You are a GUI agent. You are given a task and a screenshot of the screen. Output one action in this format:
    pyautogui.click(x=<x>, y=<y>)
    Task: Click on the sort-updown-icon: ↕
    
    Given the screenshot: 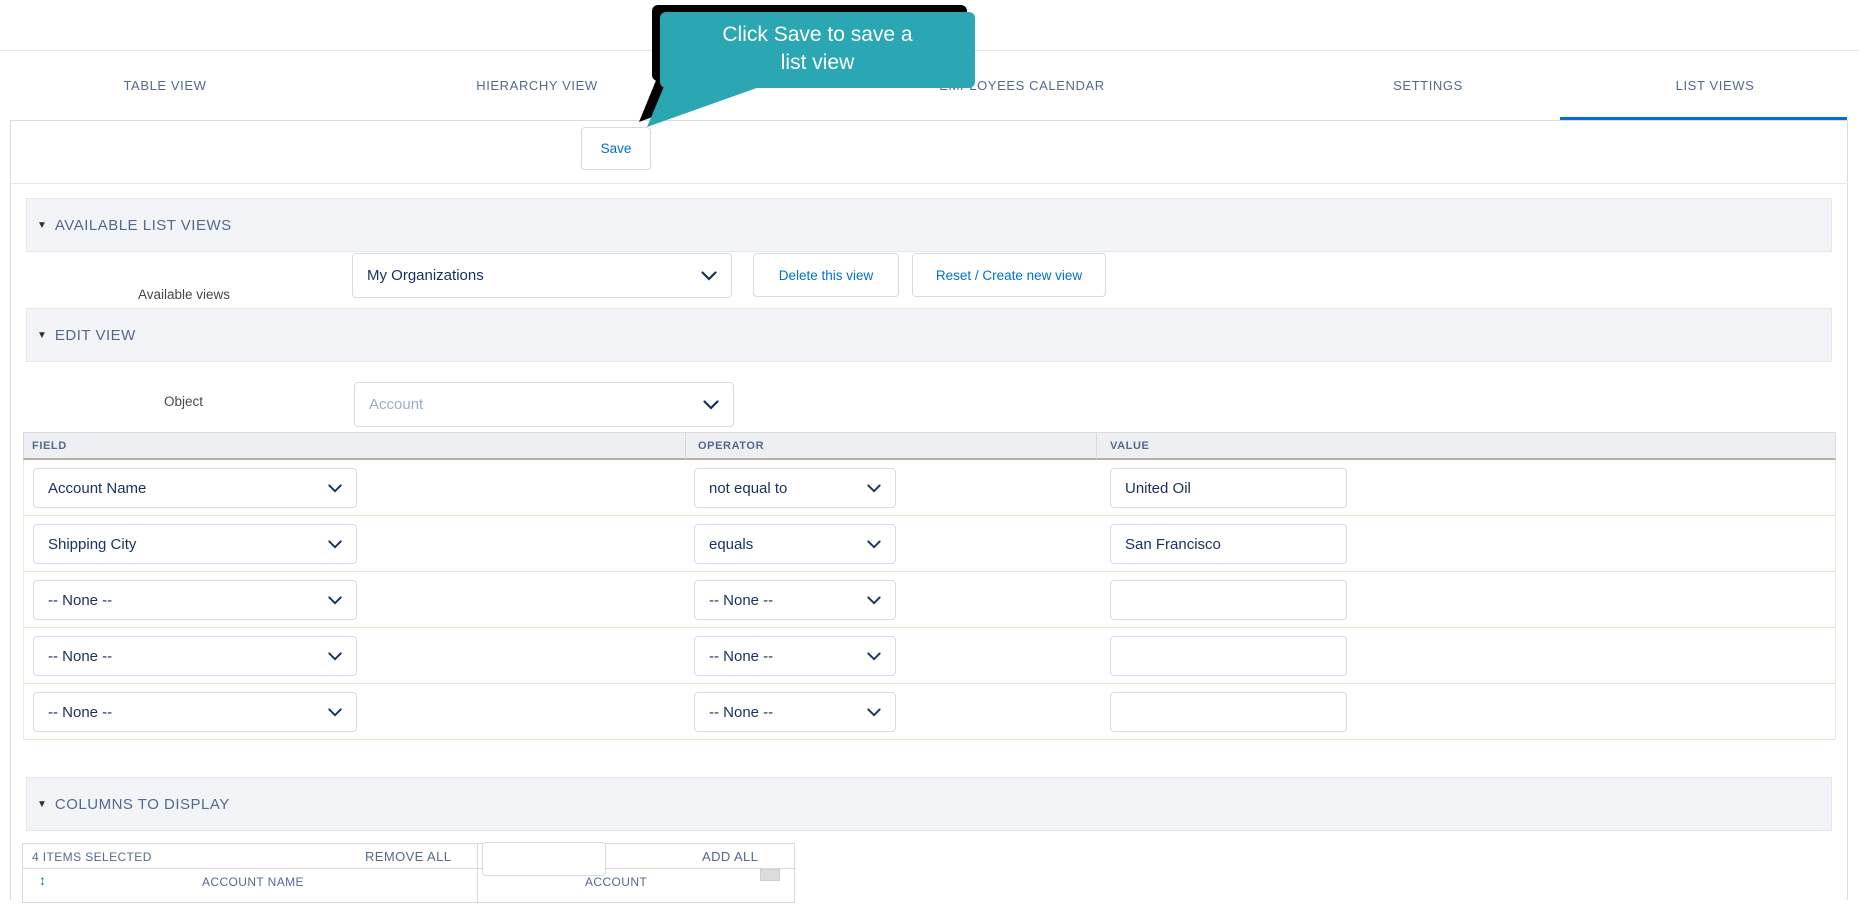 What is the action you would take?
    pyautogui.click(x=42, y=880)
    